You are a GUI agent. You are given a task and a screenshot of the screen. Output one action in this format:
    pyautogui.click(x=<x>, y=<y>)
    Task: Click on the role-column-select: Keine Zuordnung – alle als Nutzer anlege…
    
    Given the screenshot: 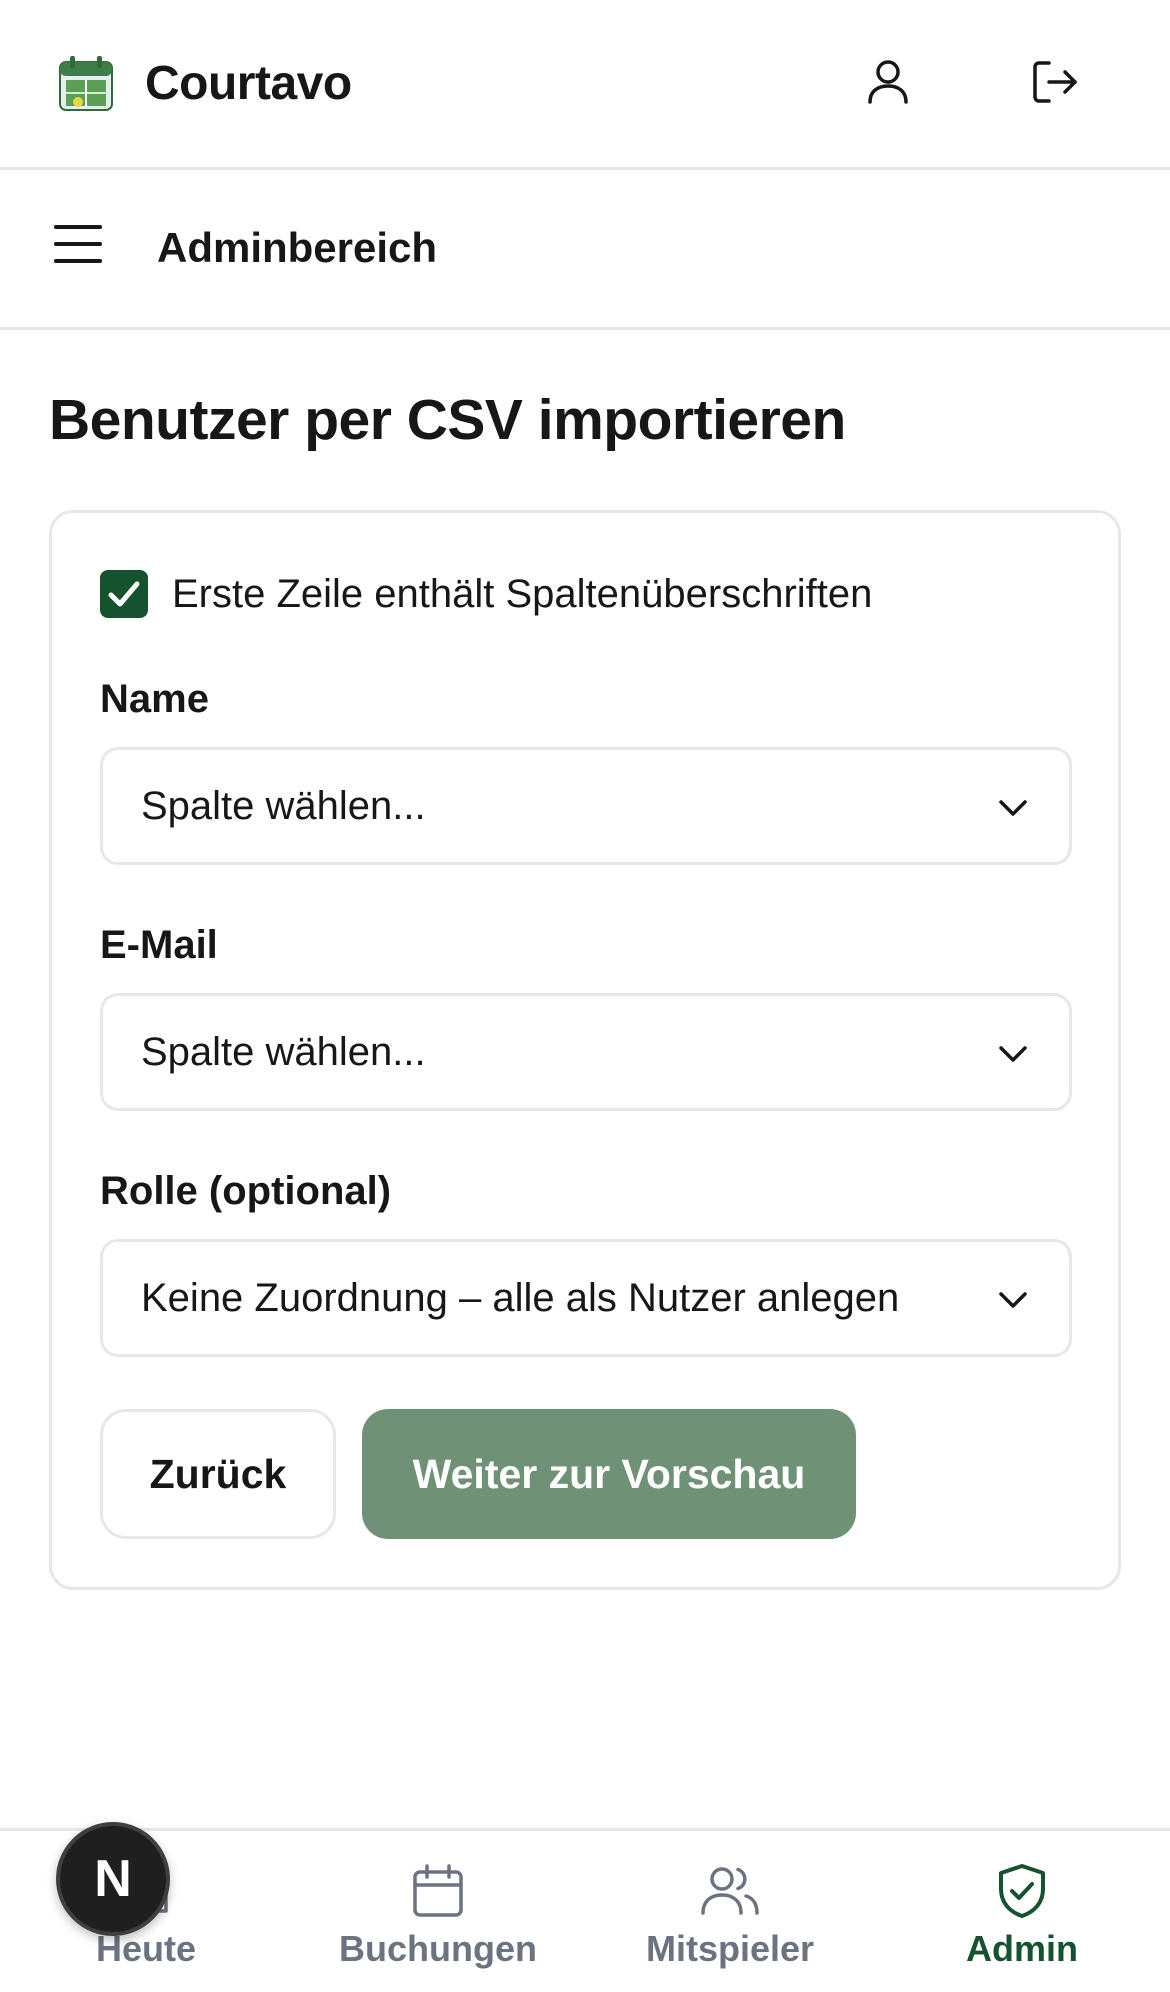 What is the action you would take?
    pyautogui.click(x=586, y=1298)
    